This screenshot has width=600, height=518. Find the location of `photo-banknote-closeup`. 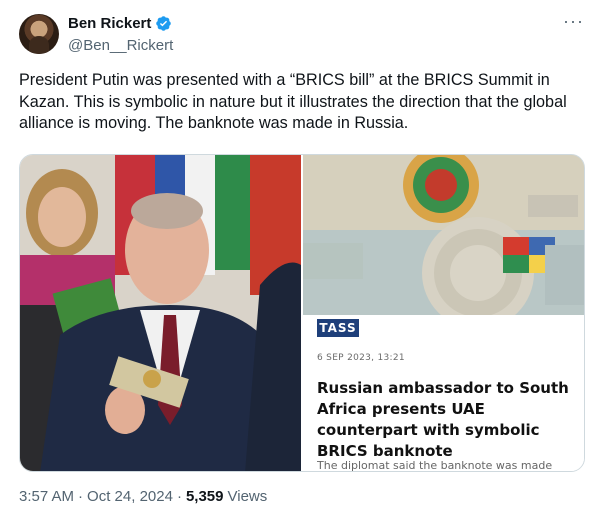

photo-banknote-closeup is located at coordinates (443, 235).